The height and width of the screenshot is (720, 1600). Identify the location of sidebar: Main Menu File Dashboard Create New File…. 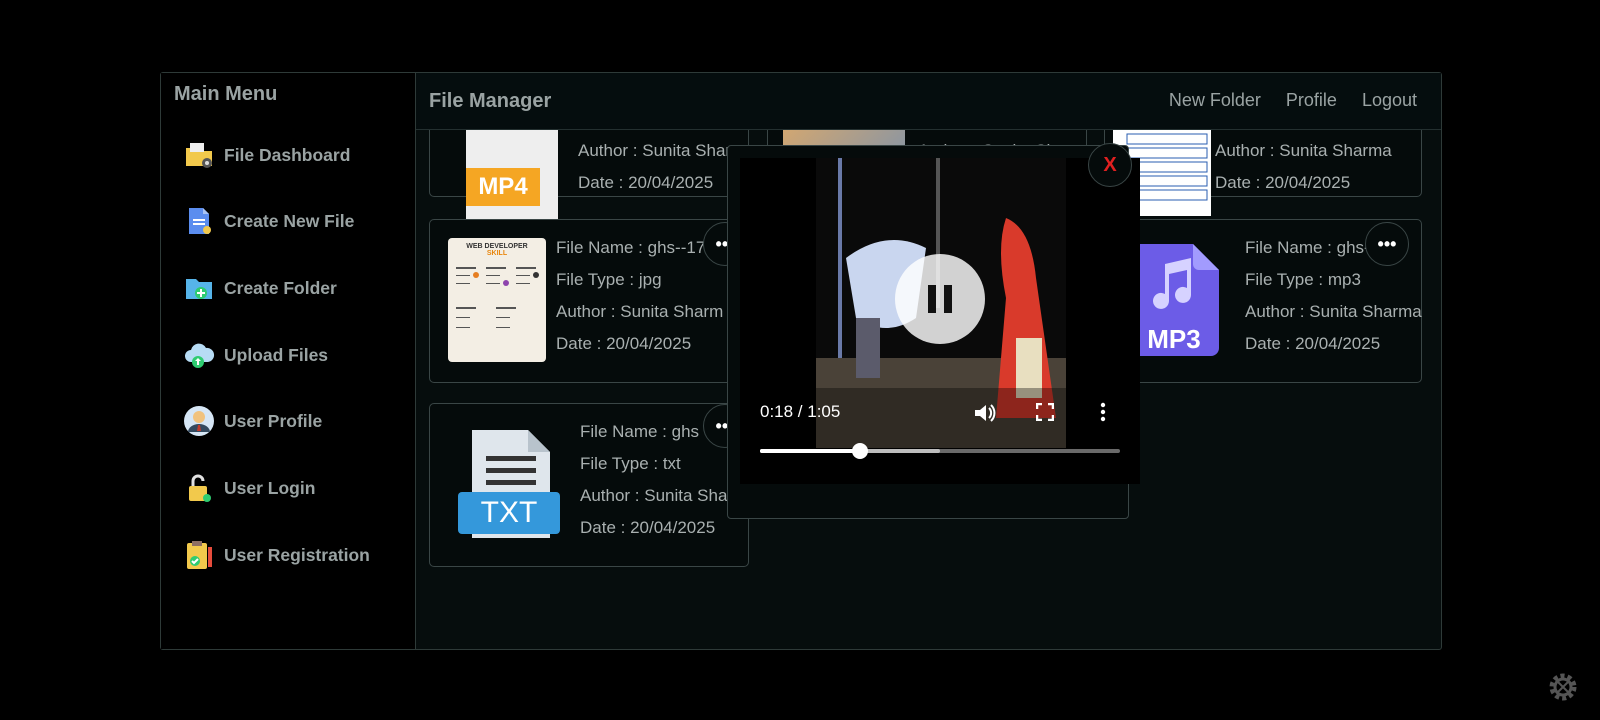
(288, 361).